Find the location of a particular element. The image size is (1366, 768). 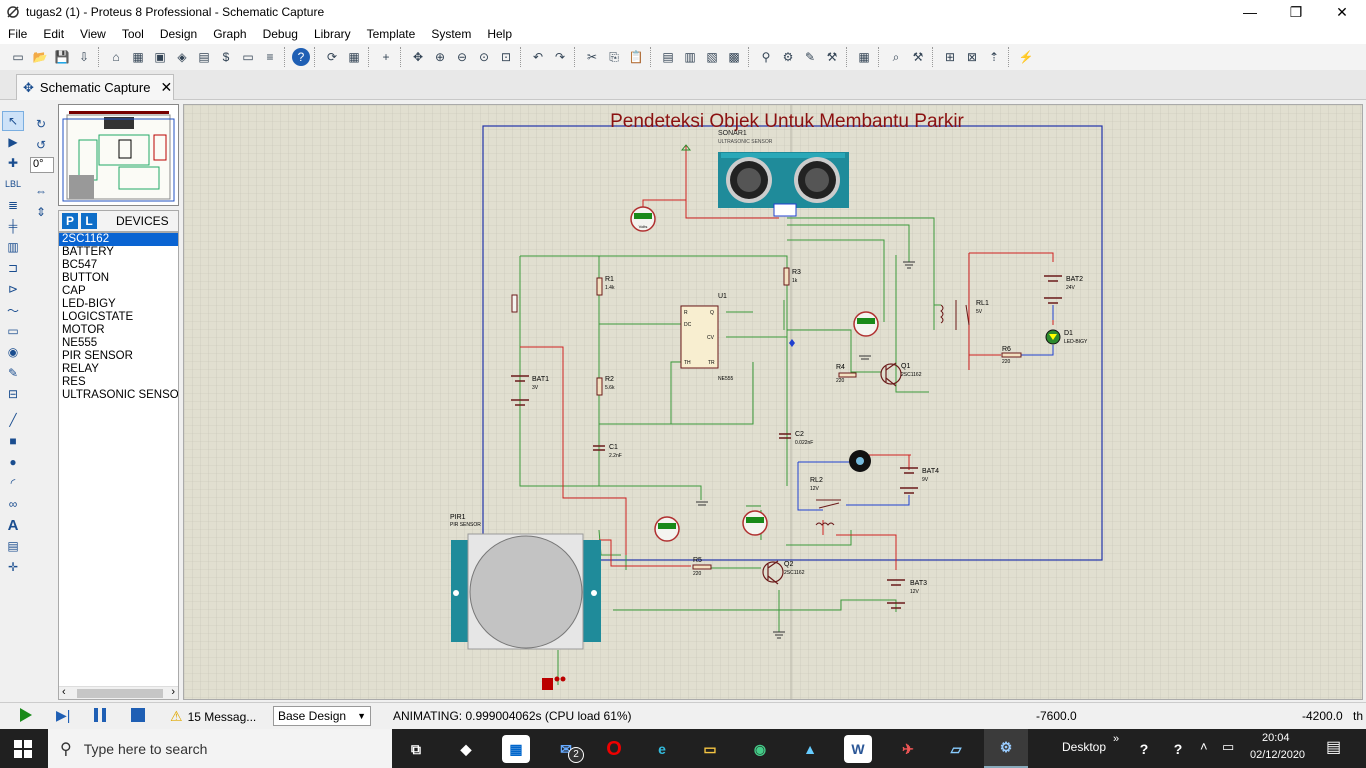

line-icon: ╱ is located at coordinates (13, 420).